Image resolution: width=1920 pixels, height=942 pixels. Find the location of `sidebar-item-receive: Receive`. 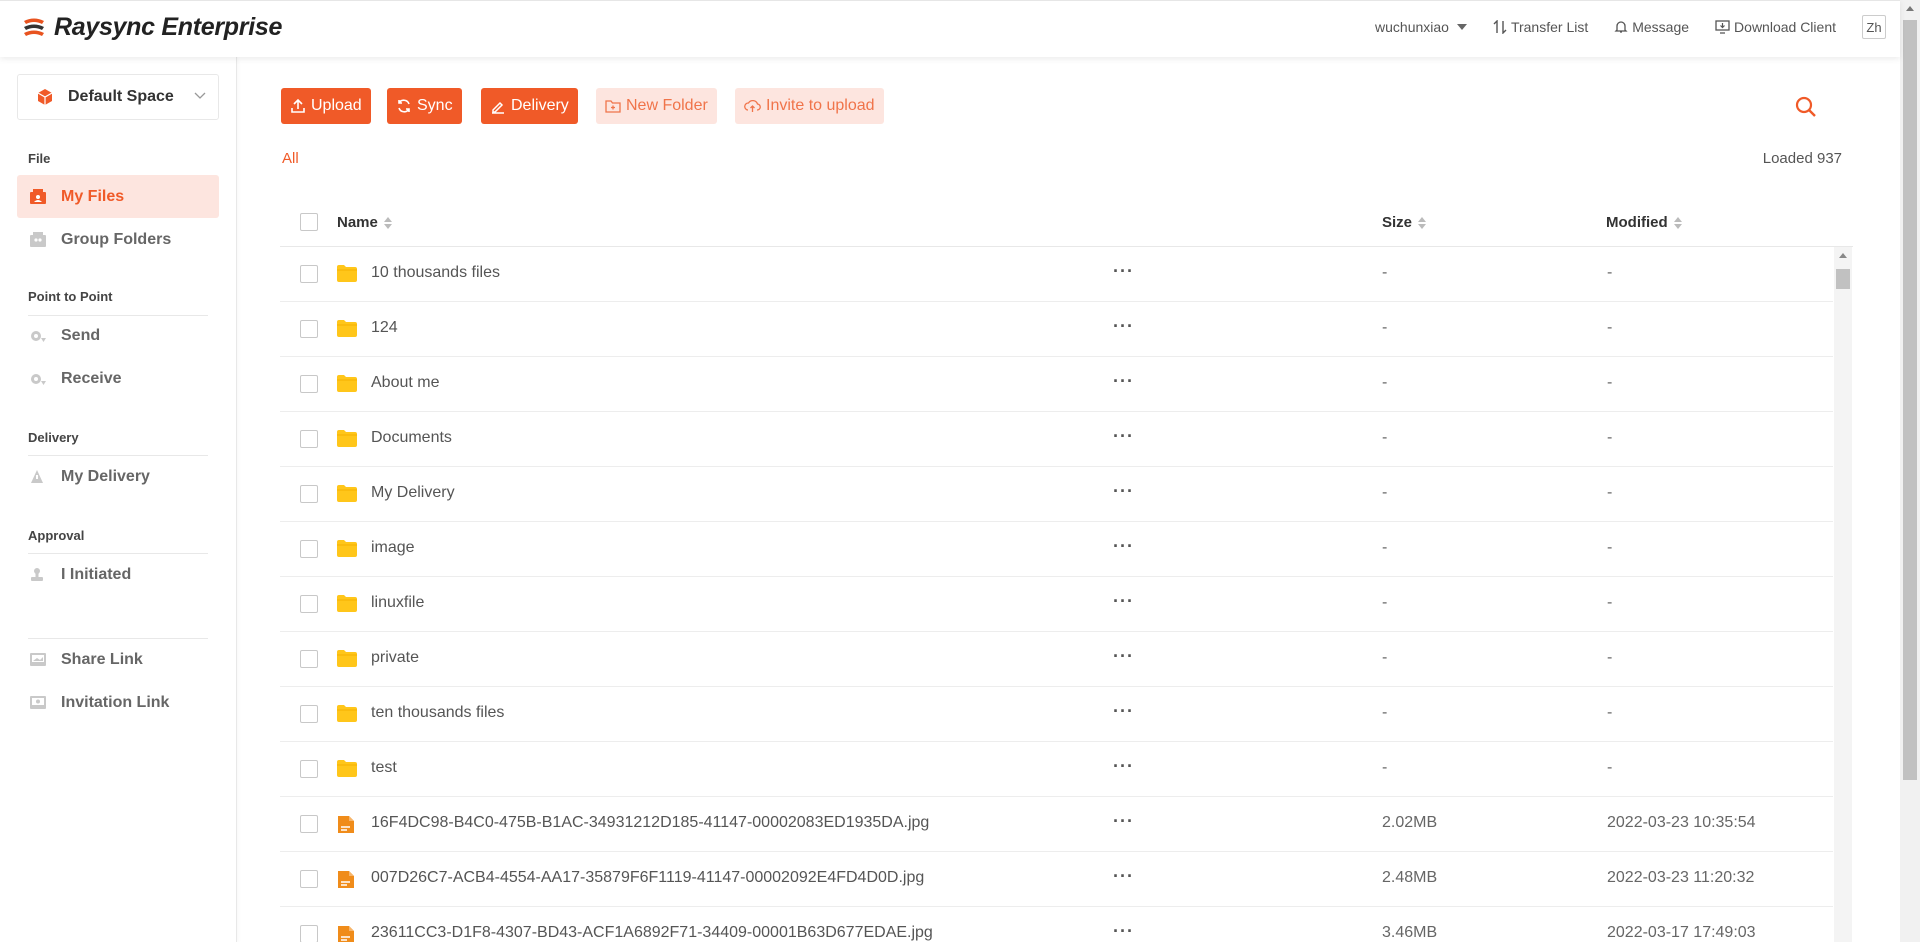

sidebar-item-receive: Receive is located at coordinates (118, 378).